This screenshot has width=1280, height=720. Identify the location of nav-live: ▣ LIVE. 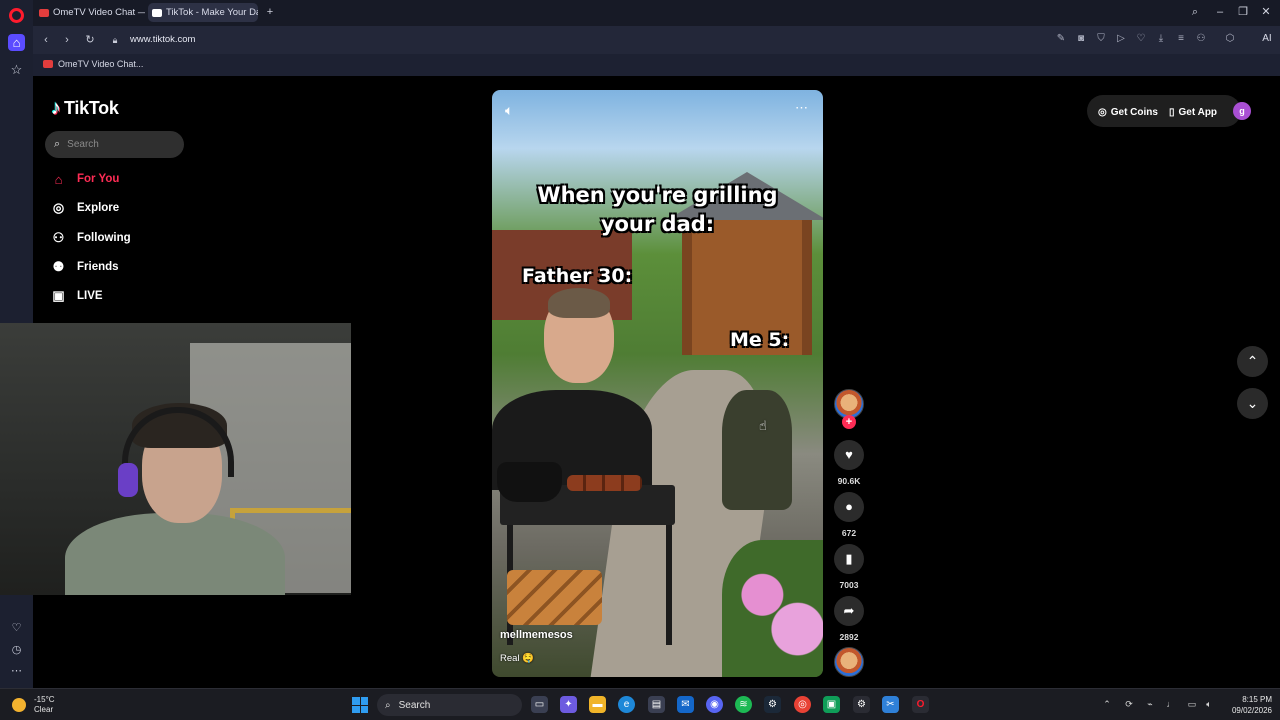
(76, 296).